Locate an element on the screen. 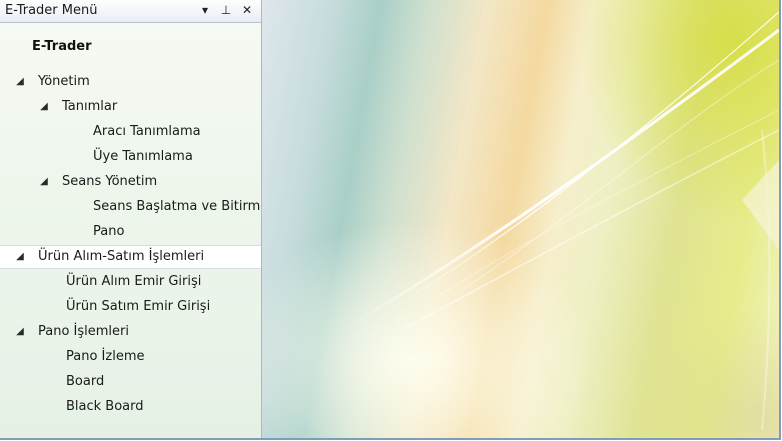  tree-item-urun-satim-emir: Ürün Satım Emir Girişi is located at coordinates (130, 307).